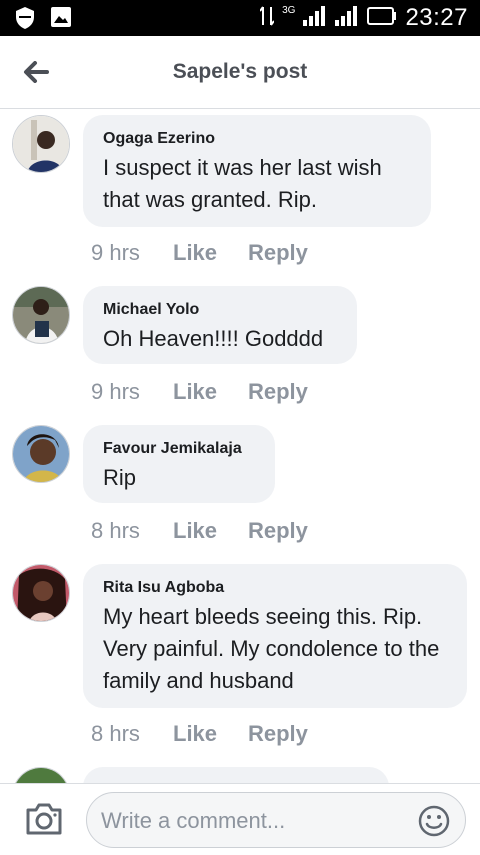  I want to click on comment-author: Michael Yolo, so click(220, 310).